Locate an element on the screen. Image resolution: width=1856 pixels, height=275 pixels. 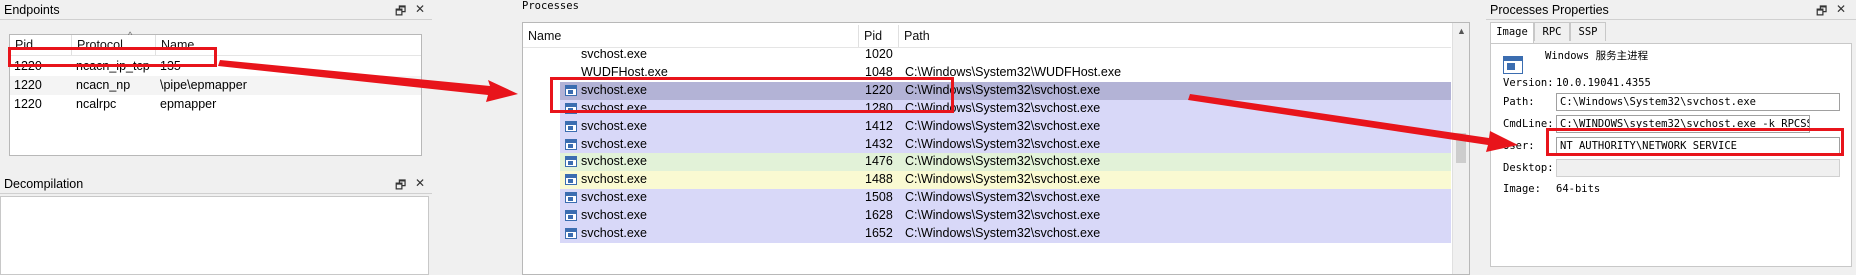
protocol-cell: ncacn_np is located at coordinates (103, 85).